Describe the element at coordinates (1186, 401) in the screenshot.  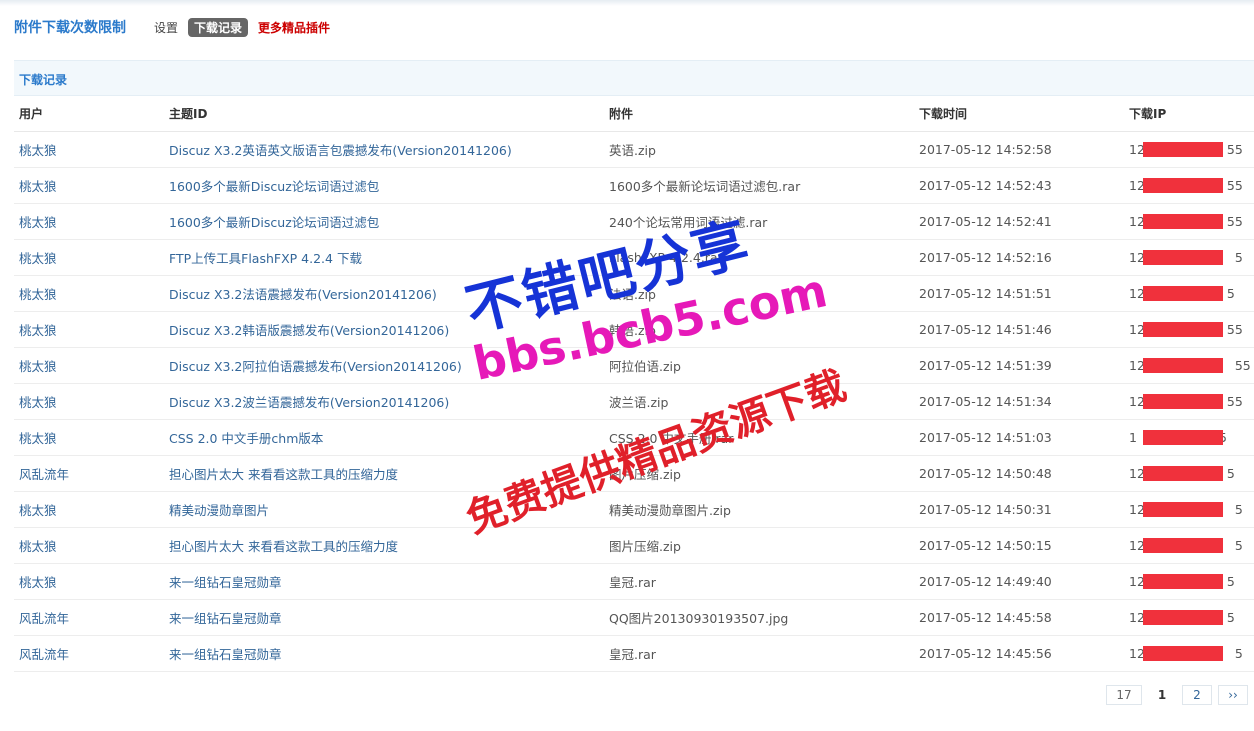
I see `ip-value: 12 55` at that location.